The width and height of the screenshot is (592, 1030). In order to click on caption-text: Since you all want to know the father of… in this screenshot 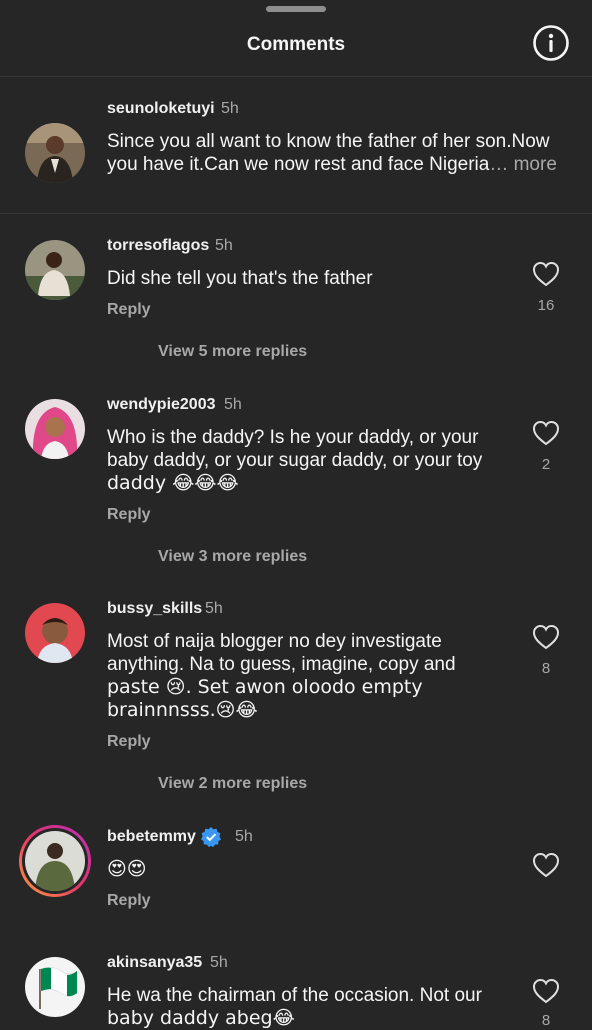, I will do `click(342, 153)`.